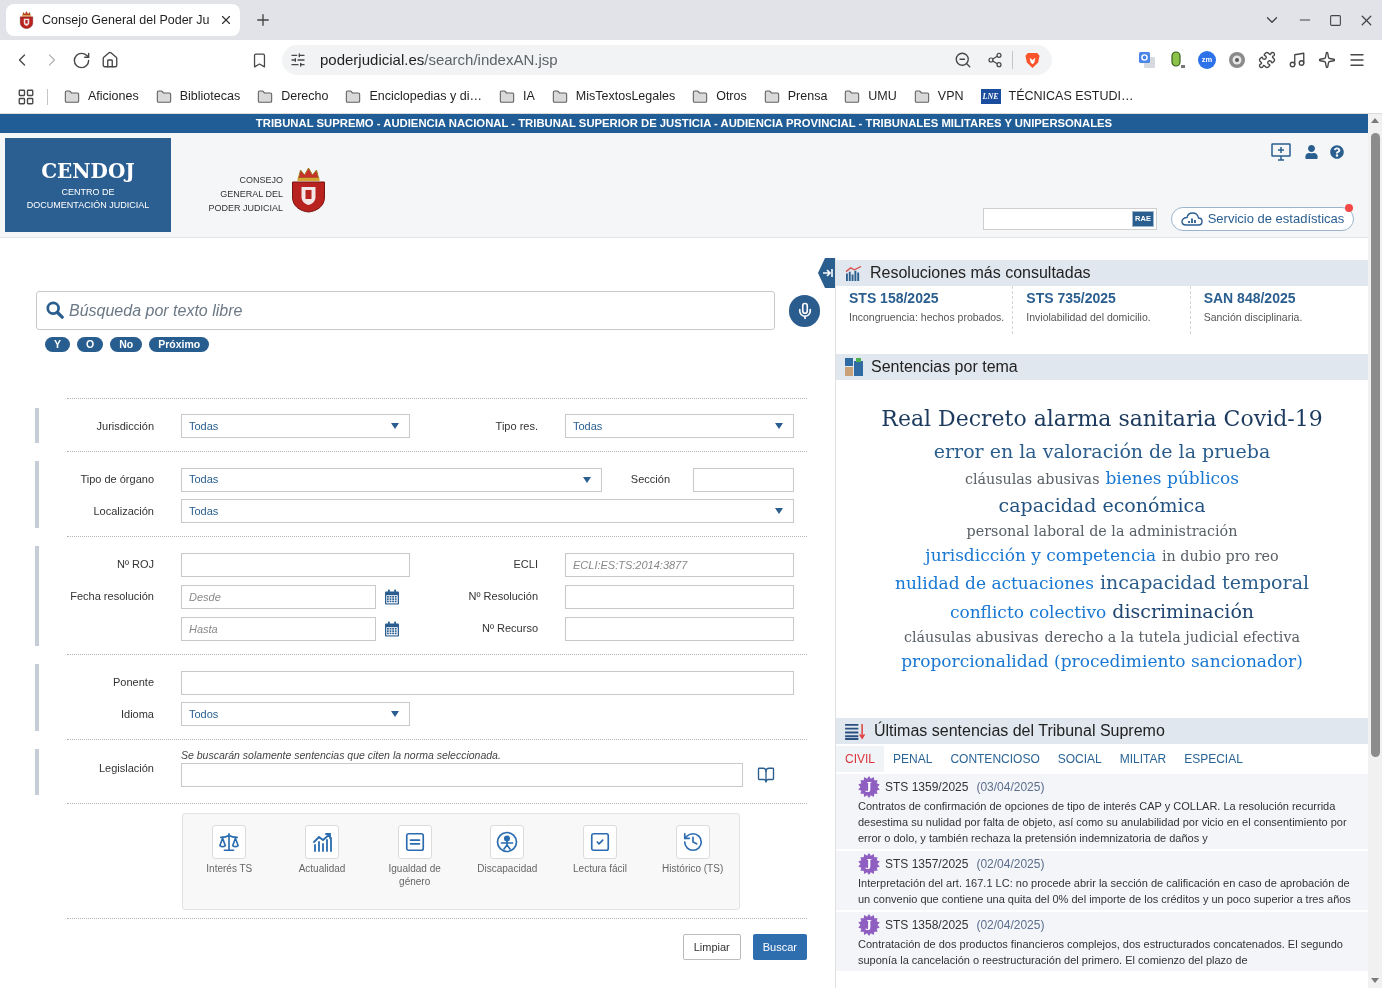 This screenshot has height=988, width=1382. Describe the element at coordinates (927, 924) in the screenshot. I see `ruling-link: STS 1358/2025` at that location.